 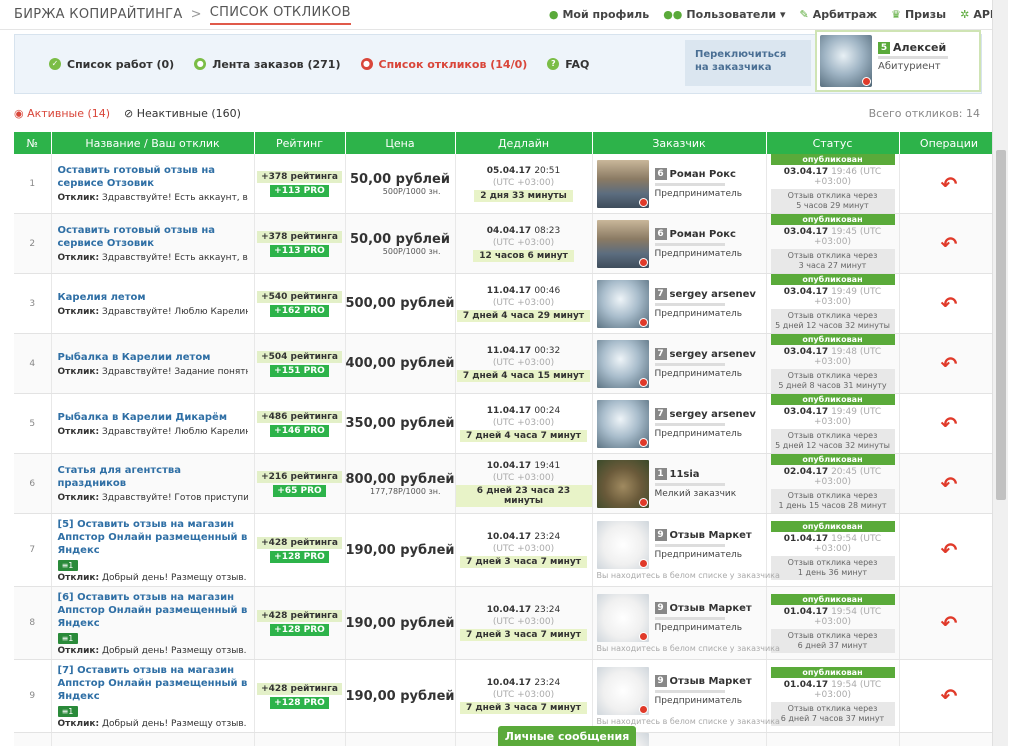 What do you see at coordinates (568, 64) in the screenshot?
I see `nav-faq: ? FAQ` at bounding box center [568, 64].